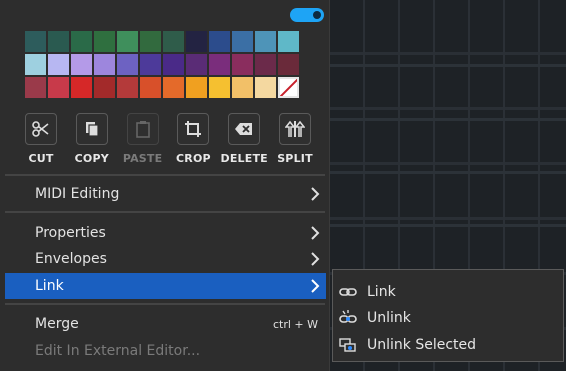 This screenshot has height=371, width=566. What do you see at coordinates (295, 324) in the screenshot?
I see `merge-shortcut: ctrl + W` at bounding box center [295, 324].